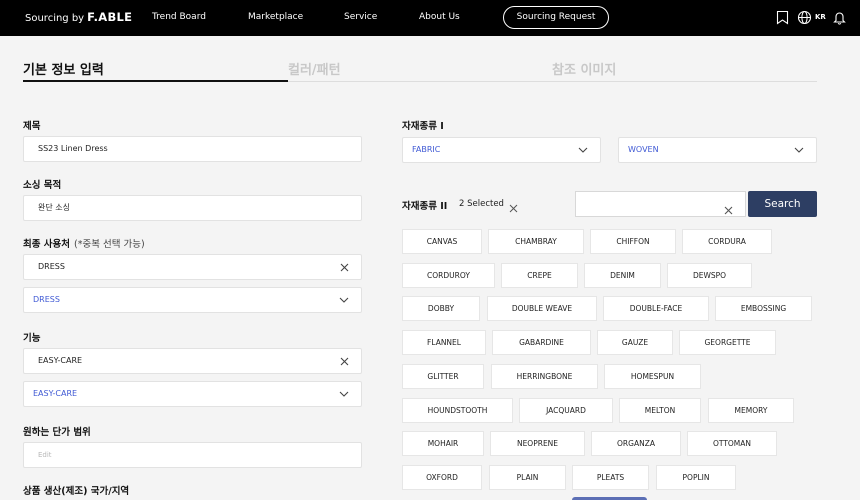 The width and height of the screenshot is (860, 500). Describe the element at coordinates (513, 207) in the screenshot. I see `clear-selection-icon` at that location.